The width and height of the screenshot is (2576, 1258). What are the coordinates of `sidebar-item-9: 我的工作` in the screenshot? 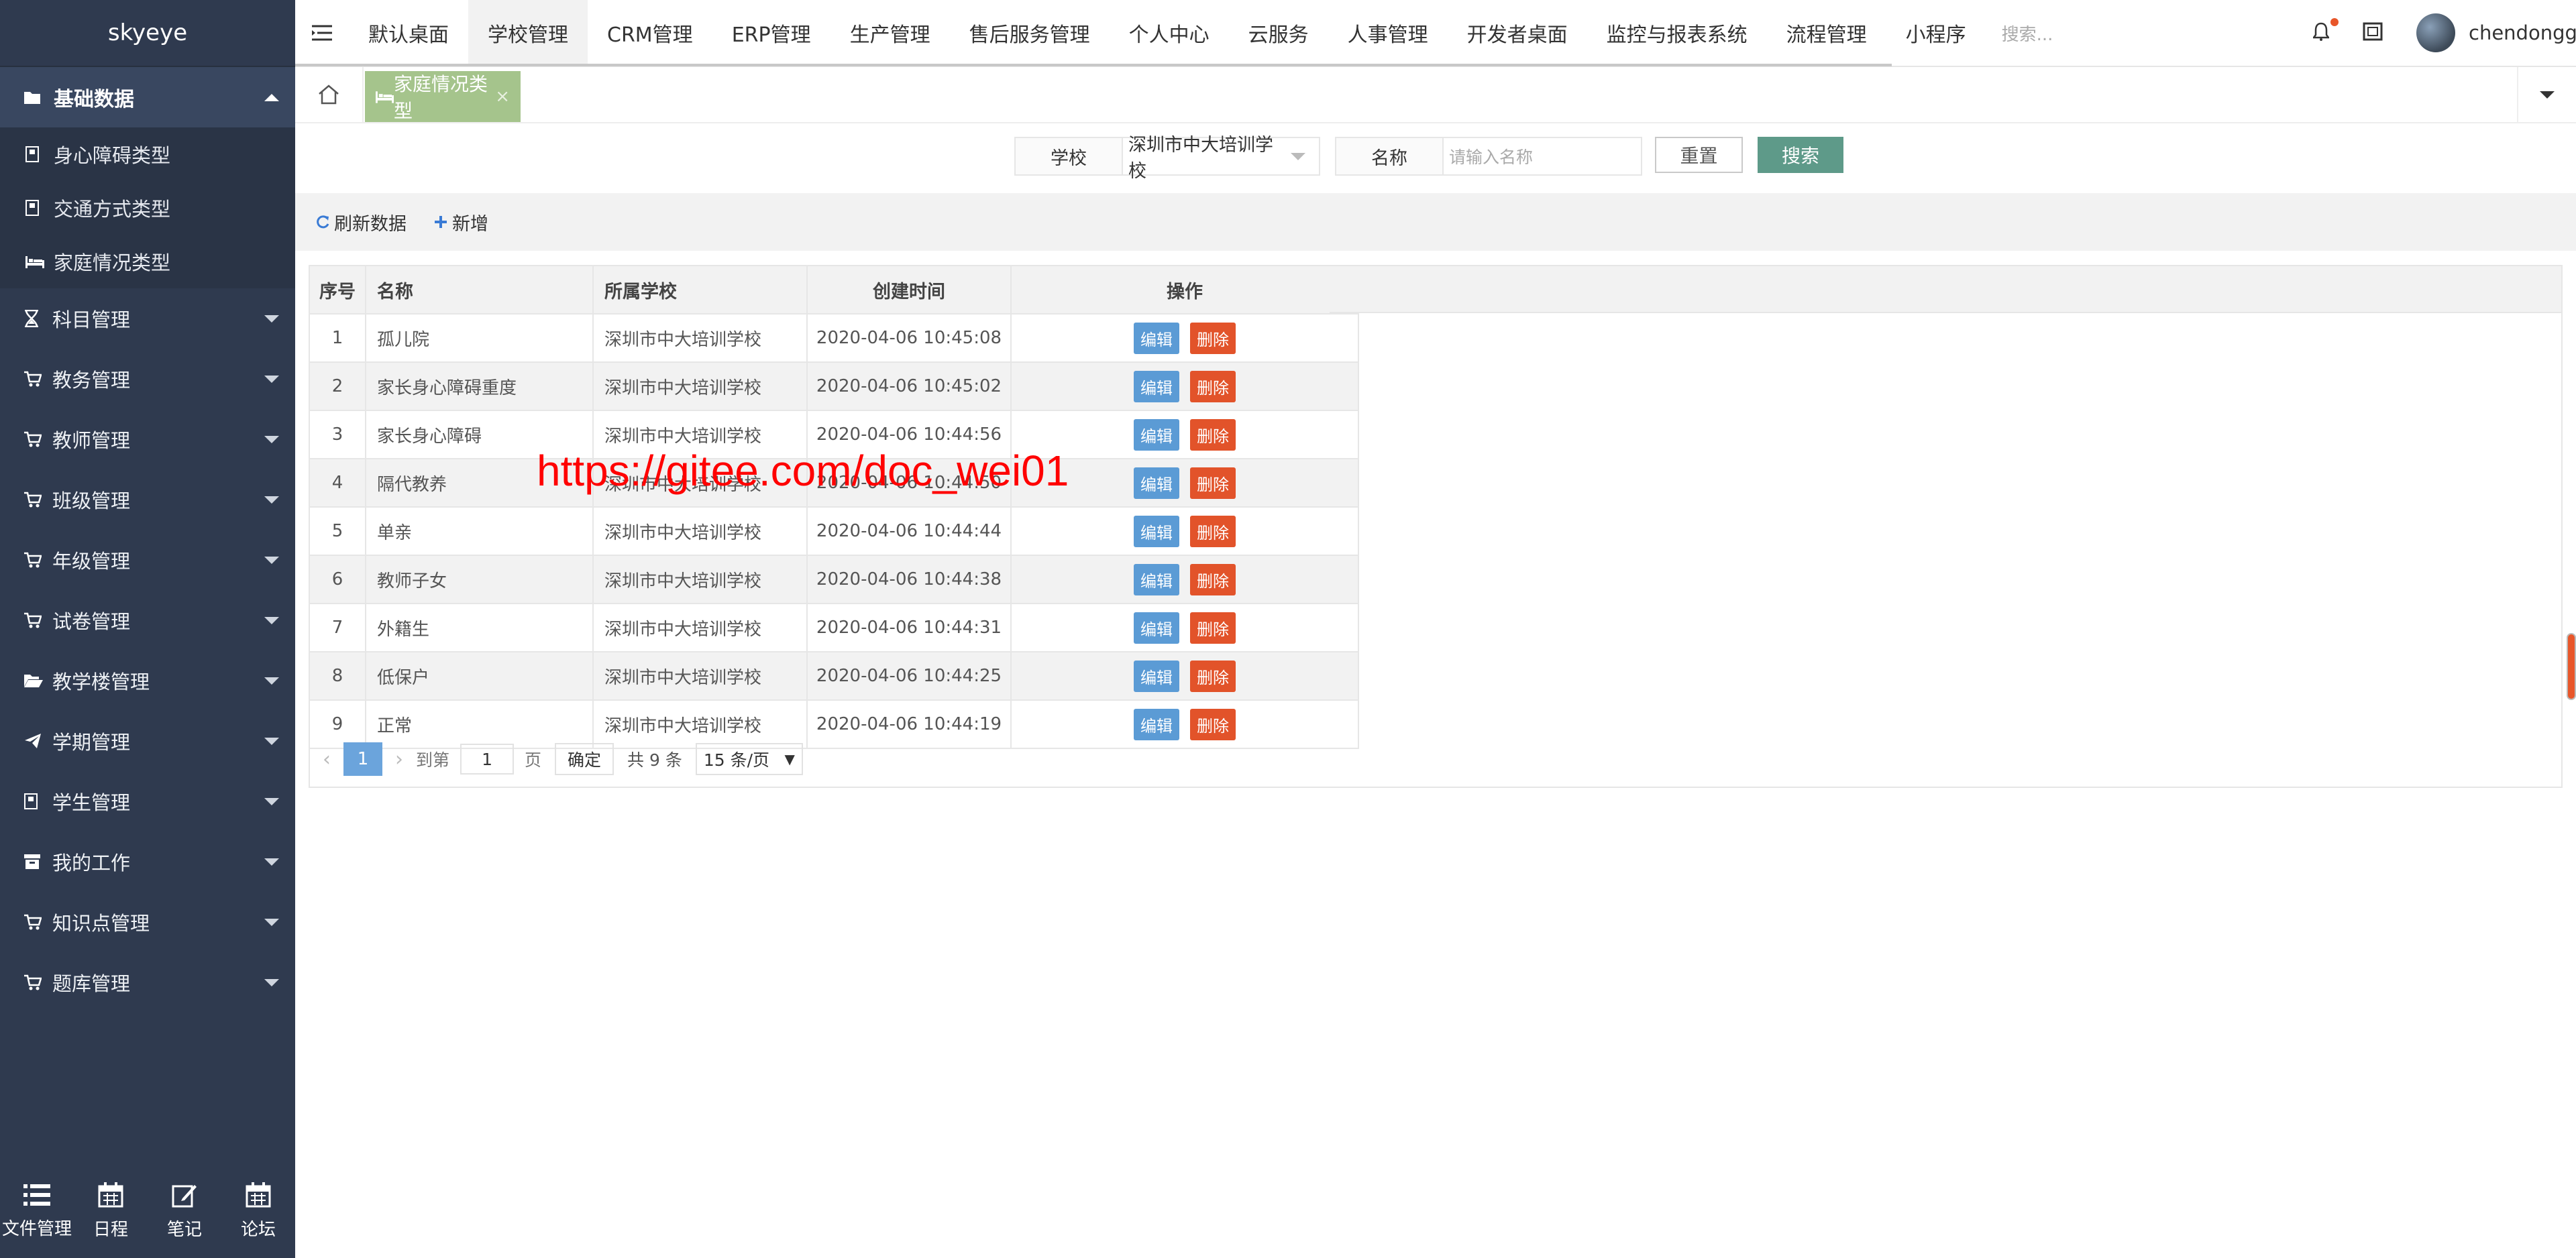 It's located at (147, 862).